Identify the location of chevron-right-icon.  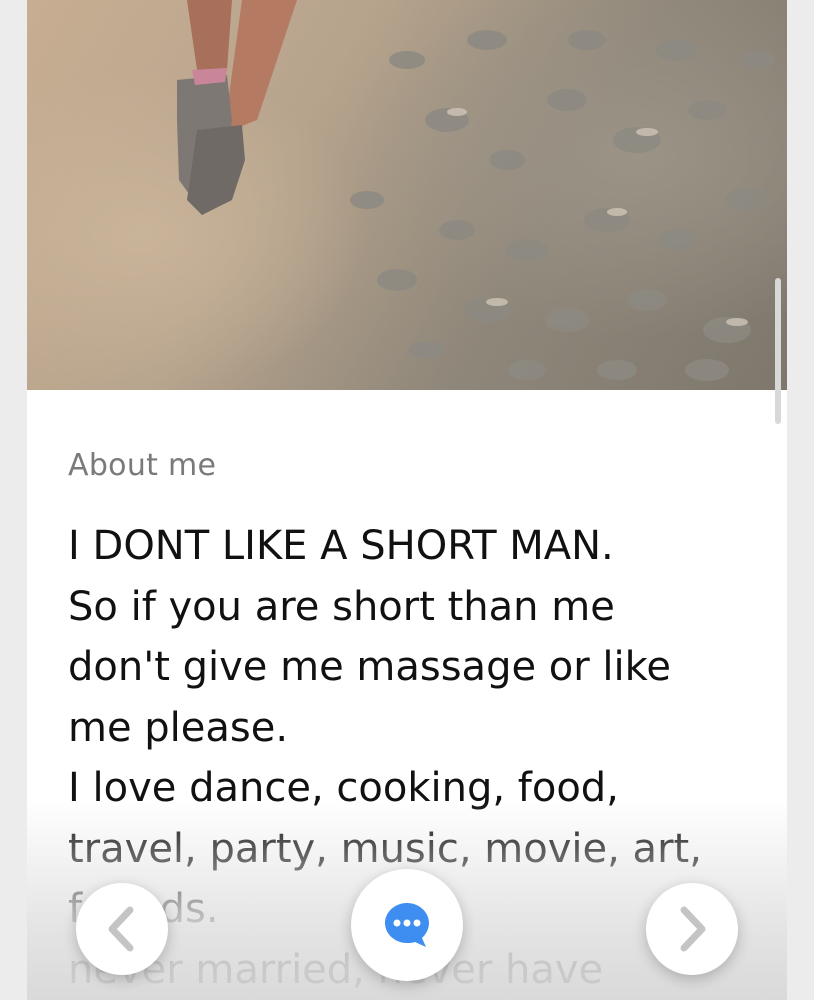
(693, 929).